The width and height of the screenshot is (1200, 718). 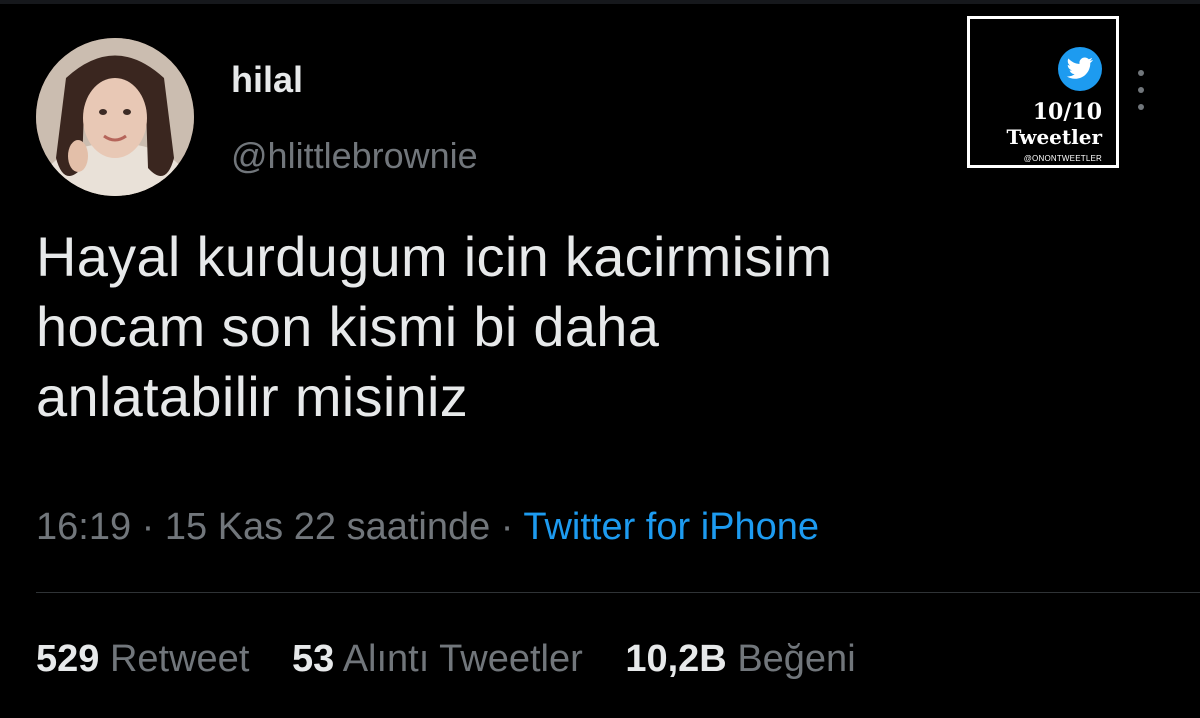 I want to click on tweet-date: 15 Kas 22 saatinde, so click(x=327, y=527).